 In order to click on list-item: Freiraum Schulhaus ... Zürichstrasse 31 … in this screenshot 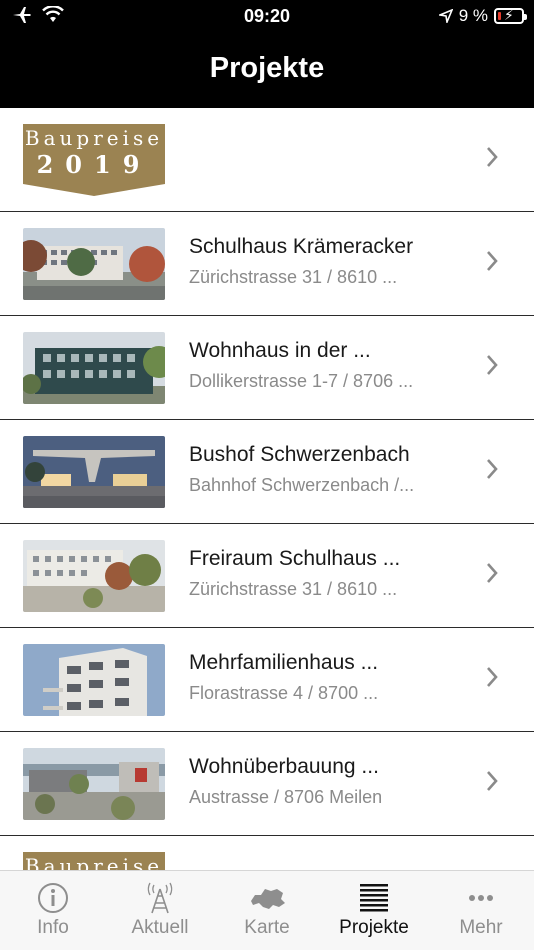, I will do `click(267, 576)`.